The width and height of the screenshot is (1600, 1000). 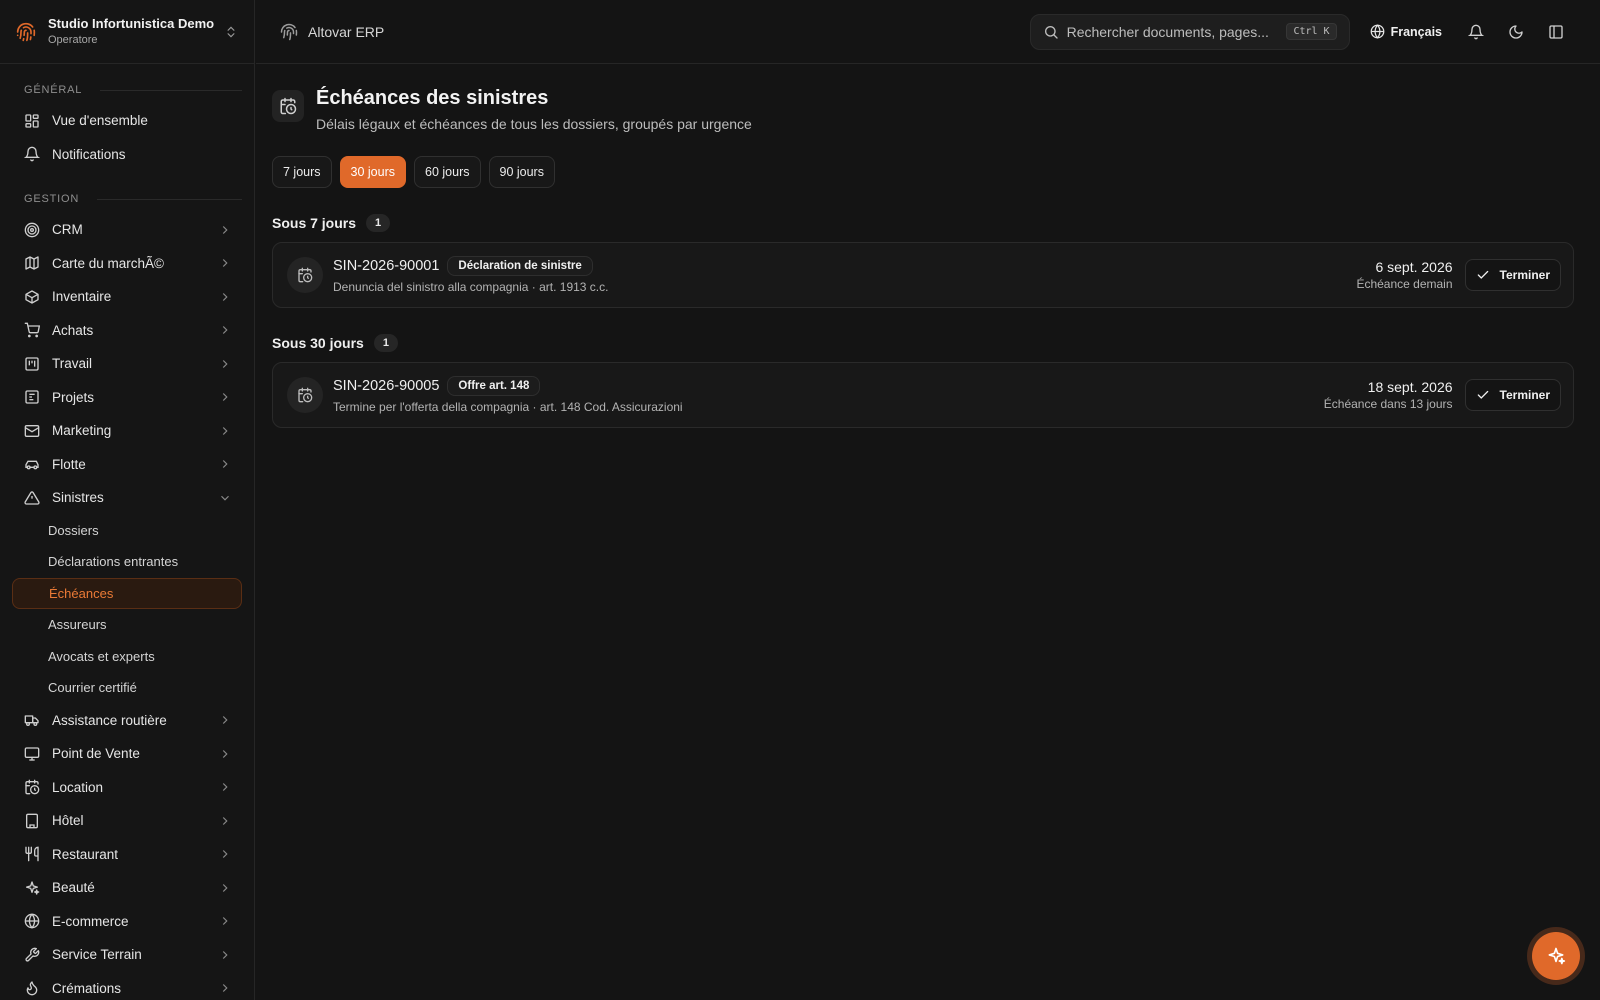 I want to click on sidebar-item-notifications: Notifications, so click(x=127, y=155).